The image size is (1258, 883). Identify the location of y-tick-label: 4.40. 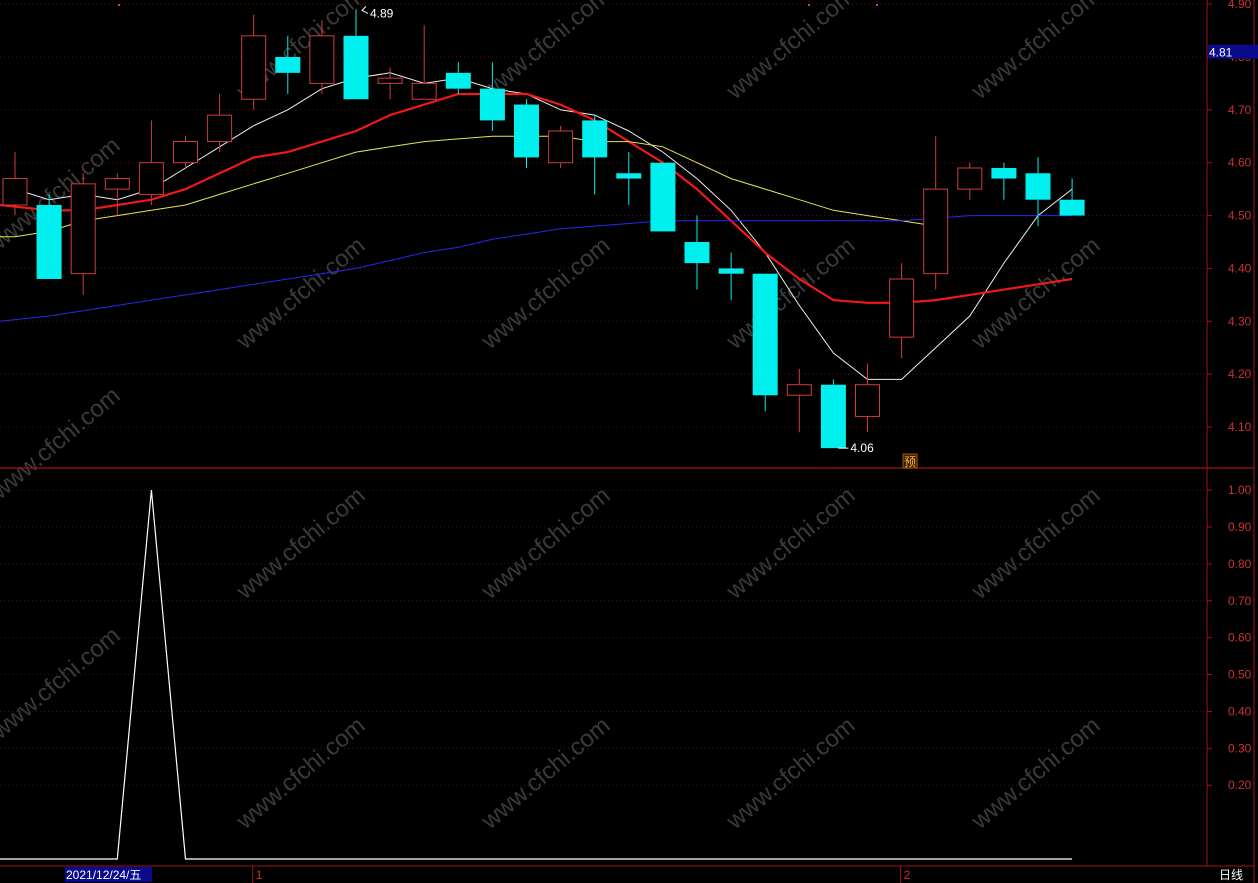
(1240, 268).